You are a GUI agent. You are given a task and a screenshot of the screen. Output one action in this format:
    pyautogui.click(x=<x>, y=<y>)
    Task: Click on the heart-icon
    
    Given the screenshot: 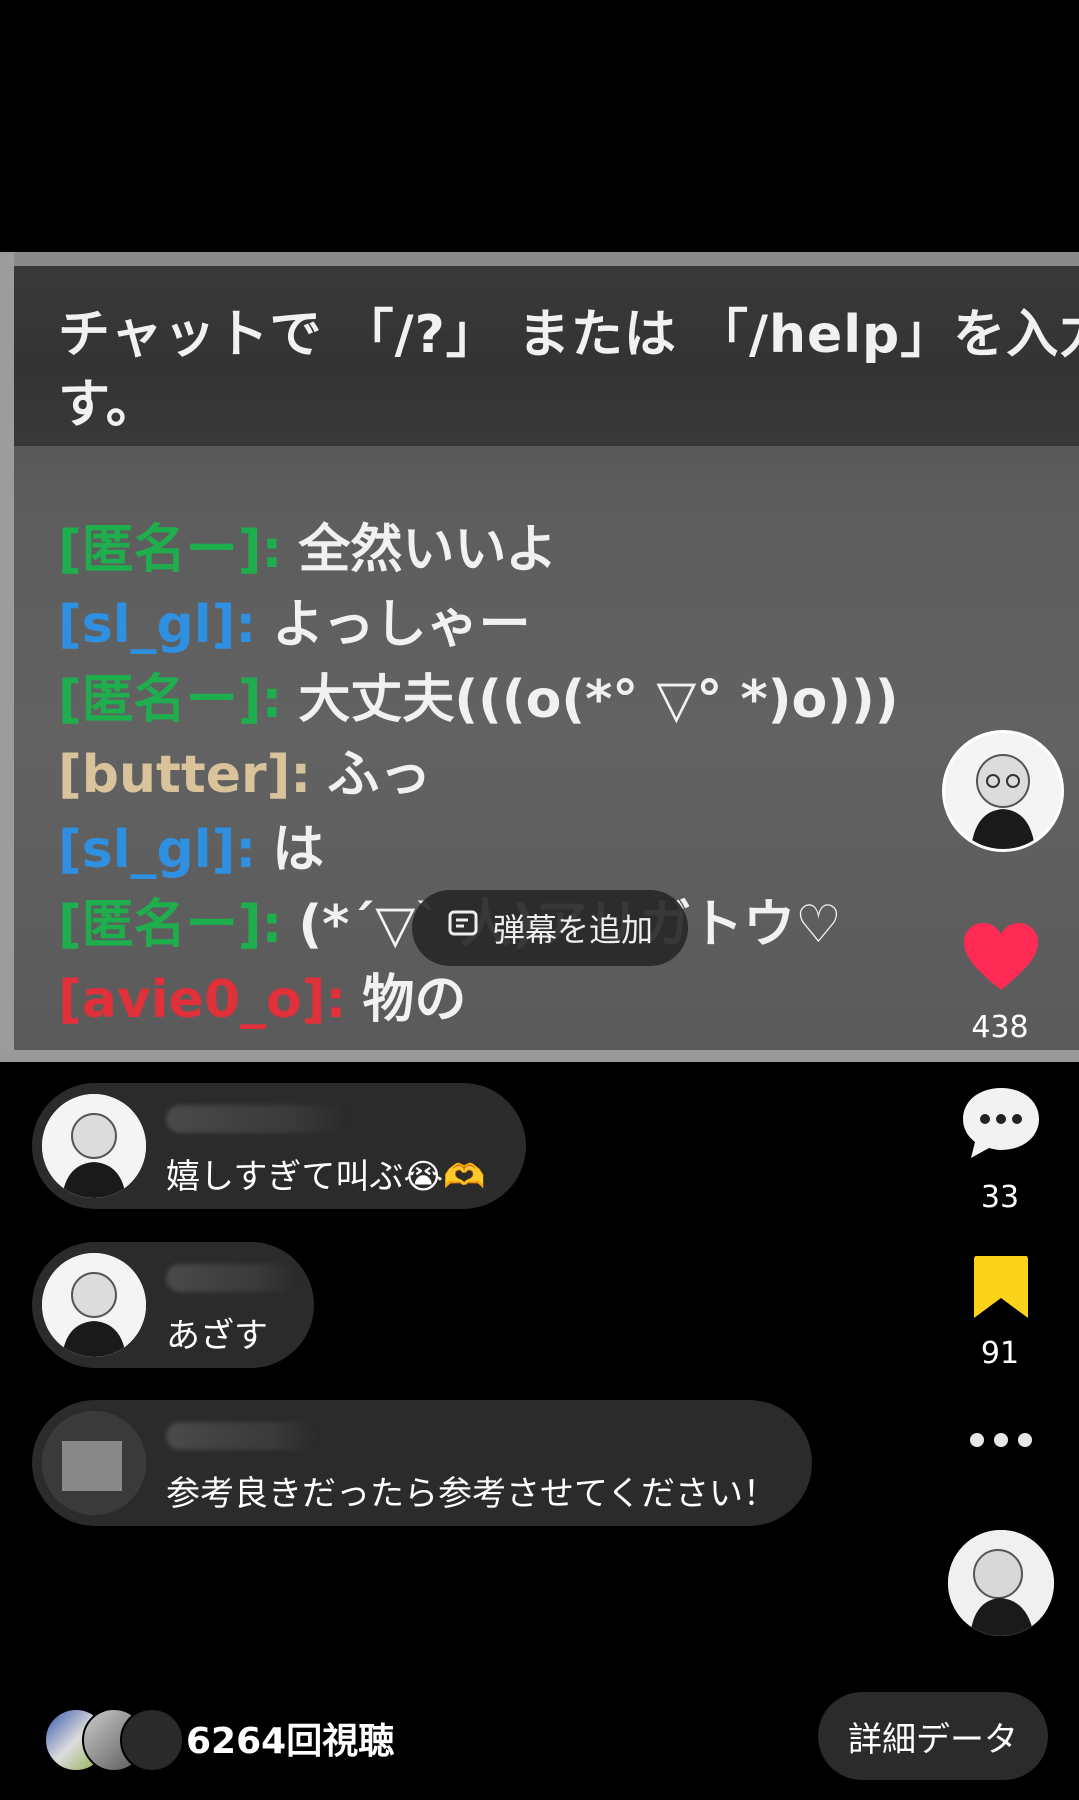 What is the action you would take?
    pyautogui.click(x=1001, y=959)
    